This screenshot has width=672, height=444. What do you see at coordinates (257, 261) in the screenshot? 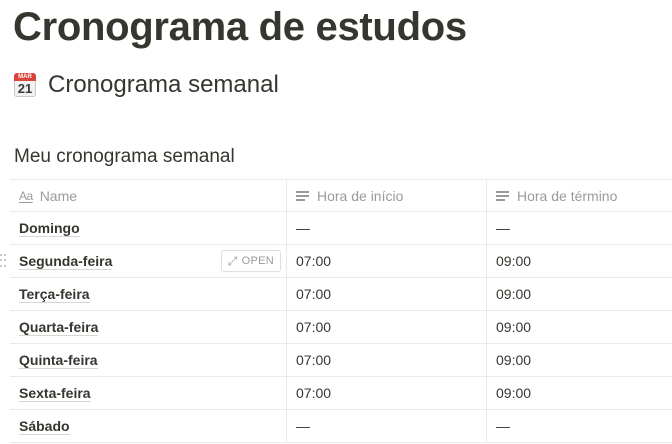
I see `open-row-label: OPEN` at bounding box center [257, 261].